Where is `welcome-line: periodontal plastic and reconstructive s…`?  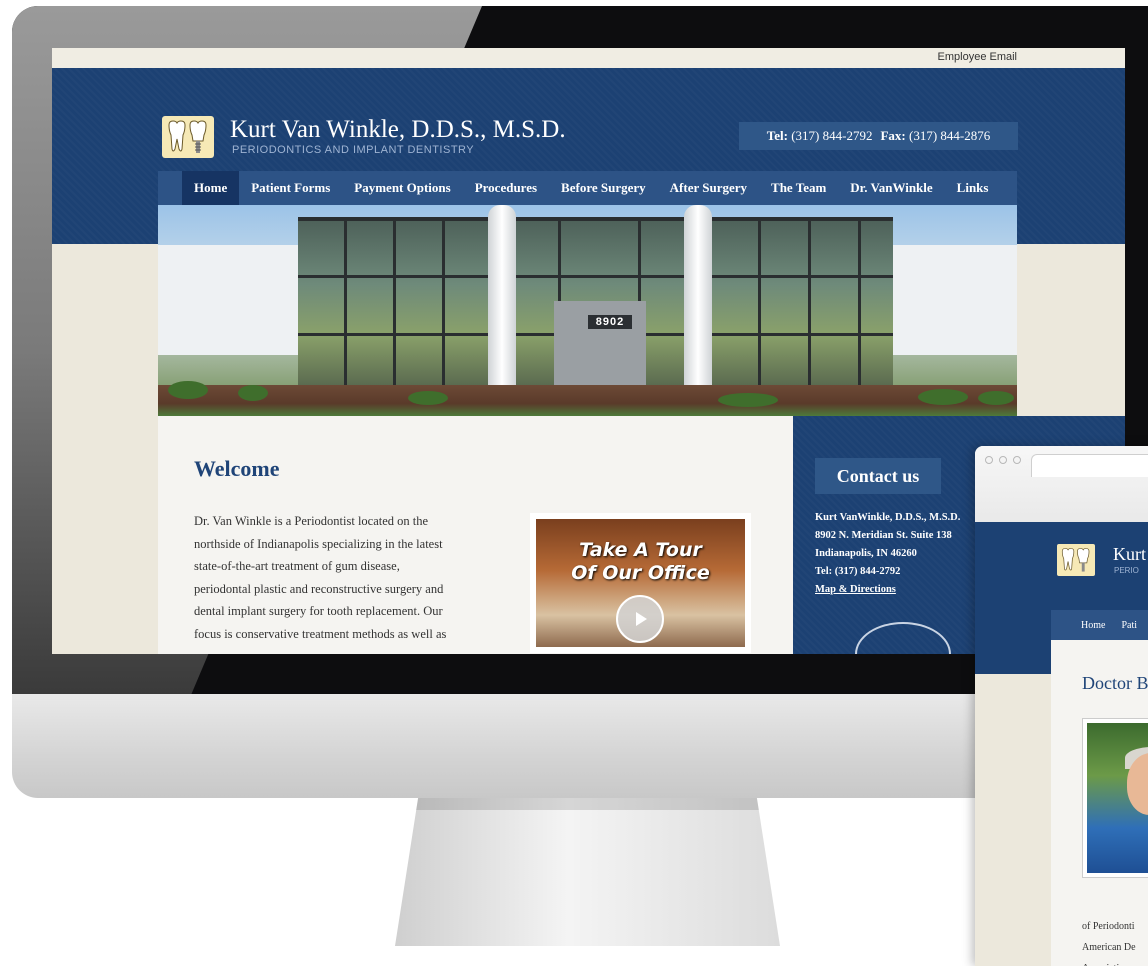
welcome-line: periodontal plastic and reconstructive s… is located at coordinates (319, 588).